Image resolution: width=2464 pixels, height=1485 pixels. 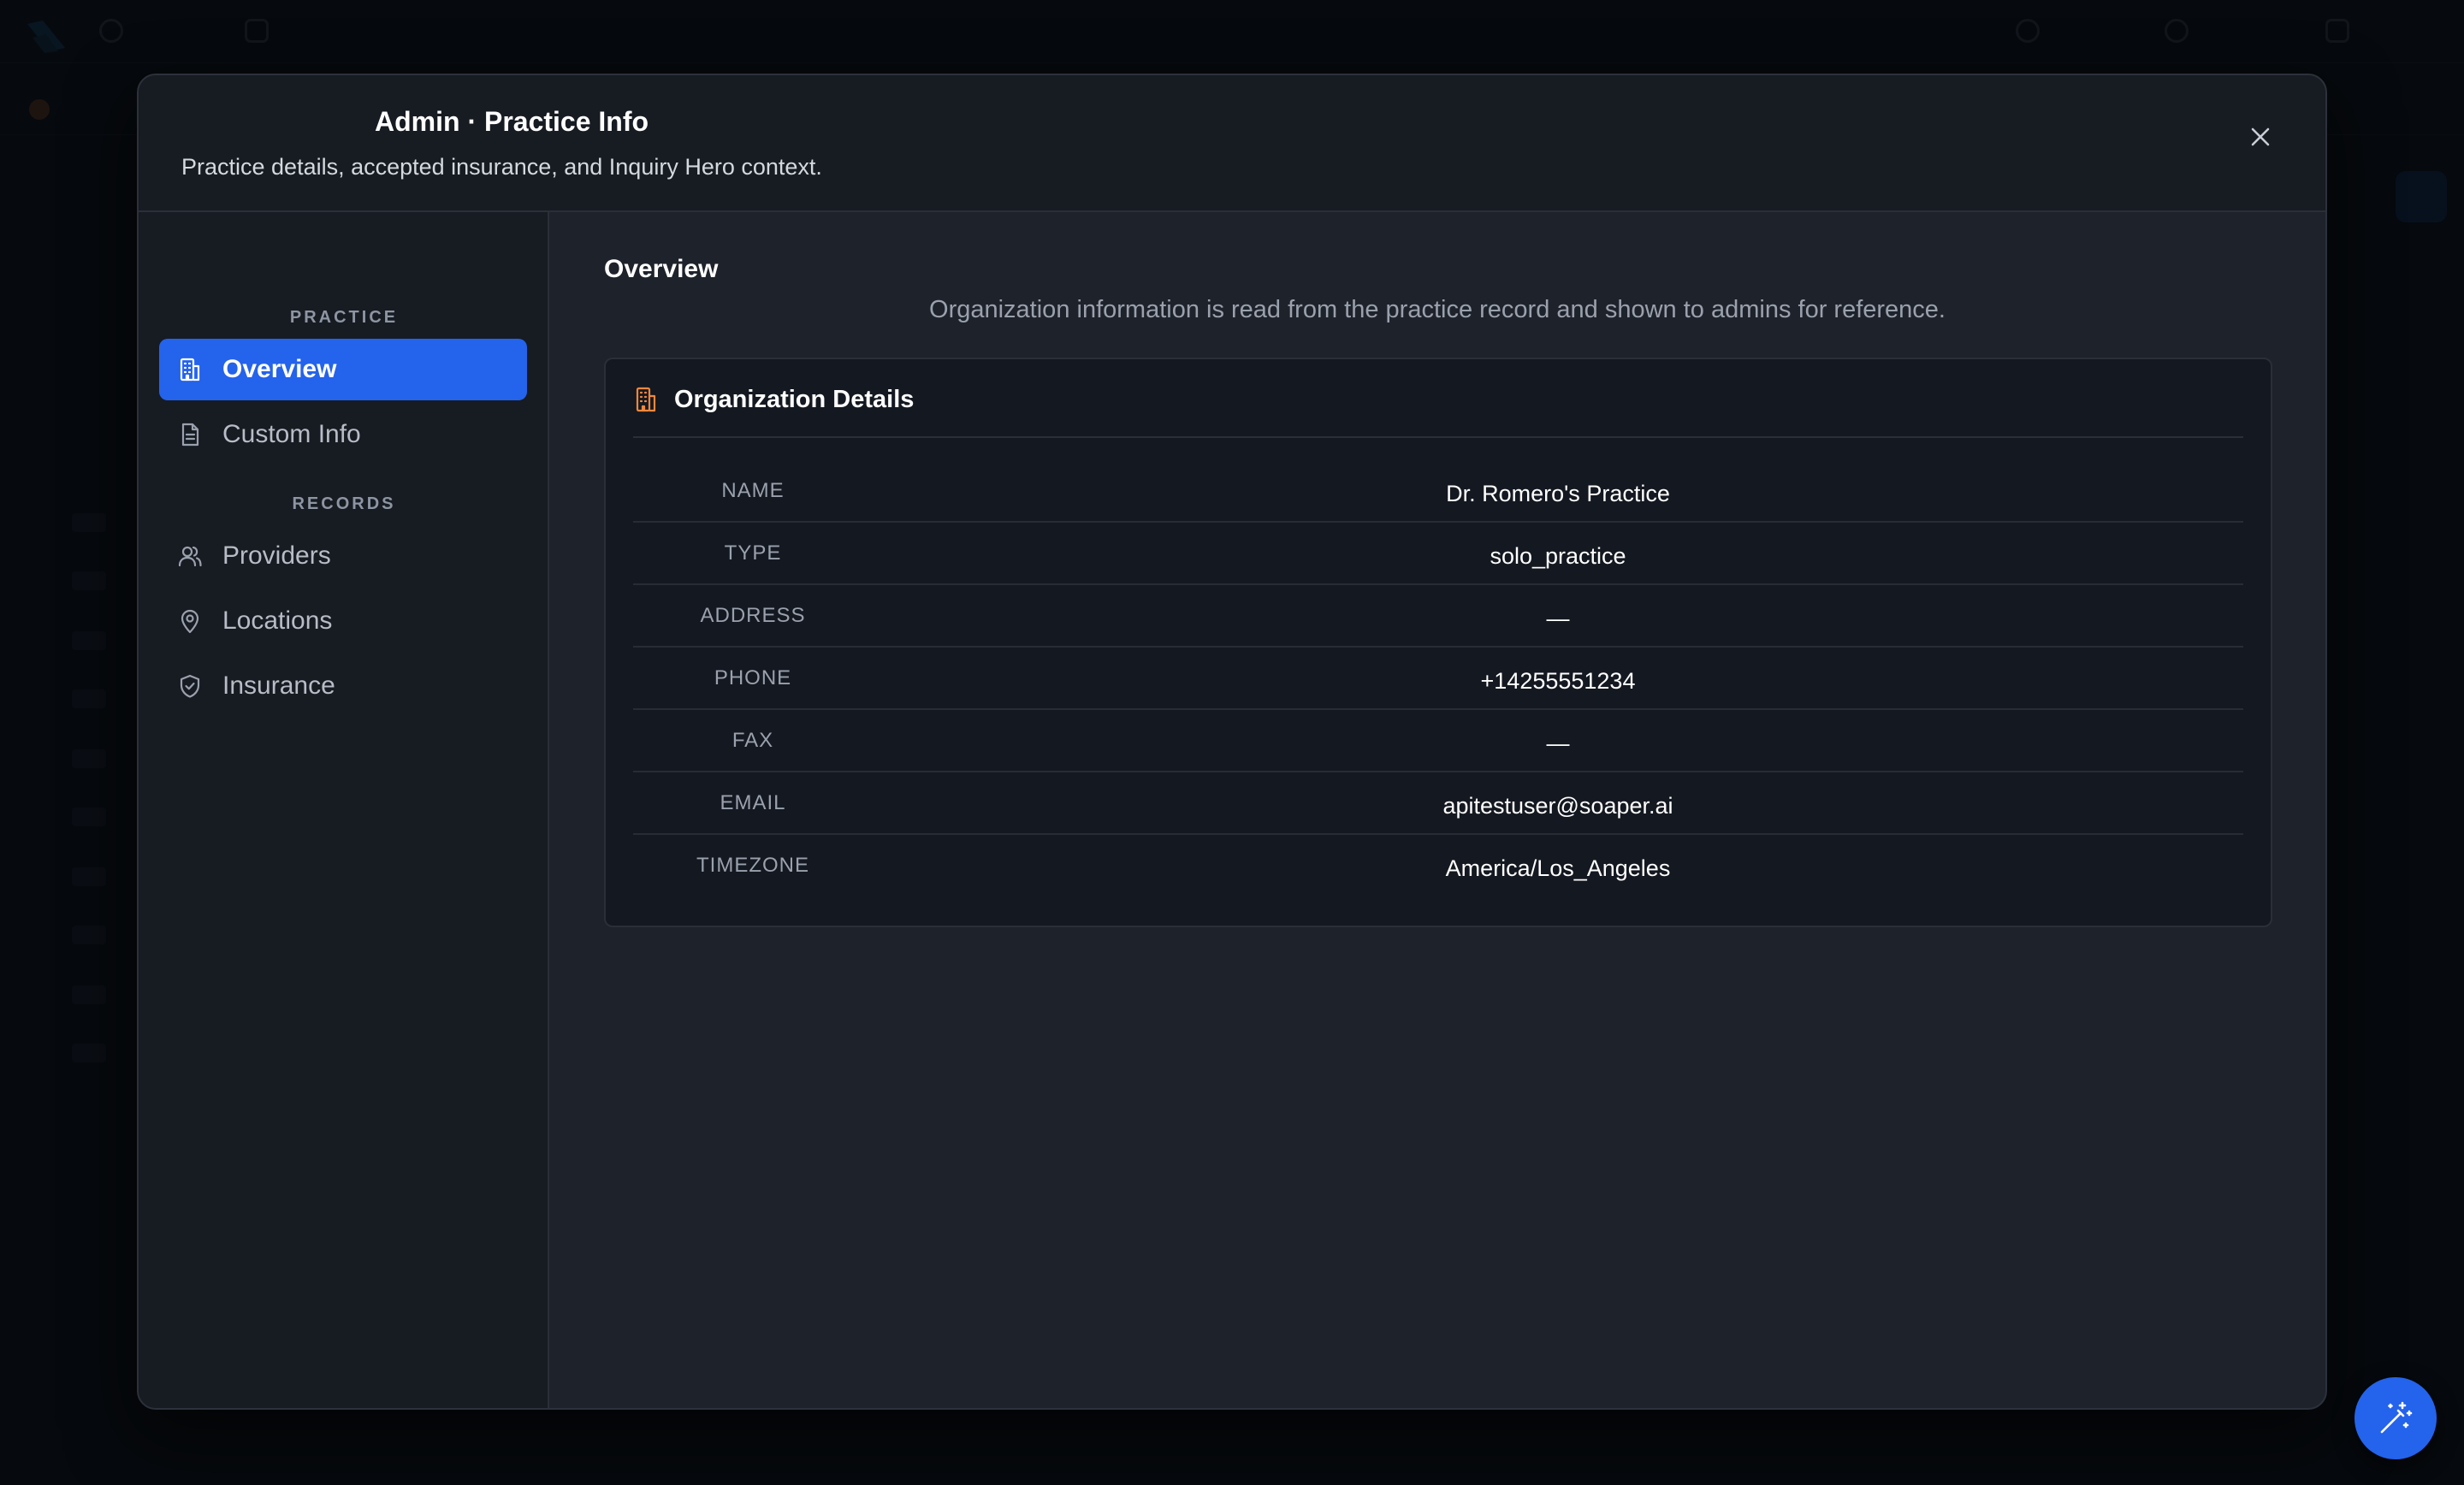 What do you see at coordinates (344, 503) in the screenshot?
I see `sidebar-section-label-records: RECORDS` at bounding box center [344, 503].